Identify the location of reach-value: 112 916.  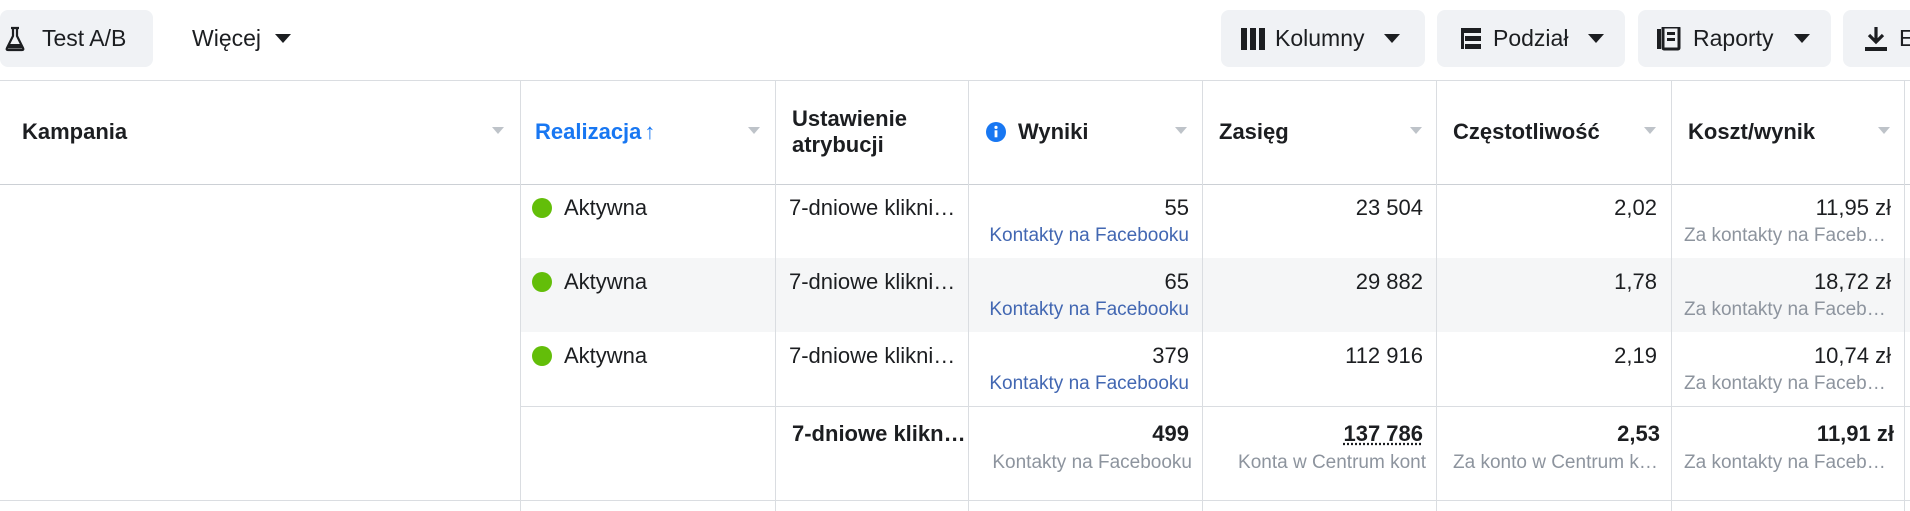
(1384, 355).